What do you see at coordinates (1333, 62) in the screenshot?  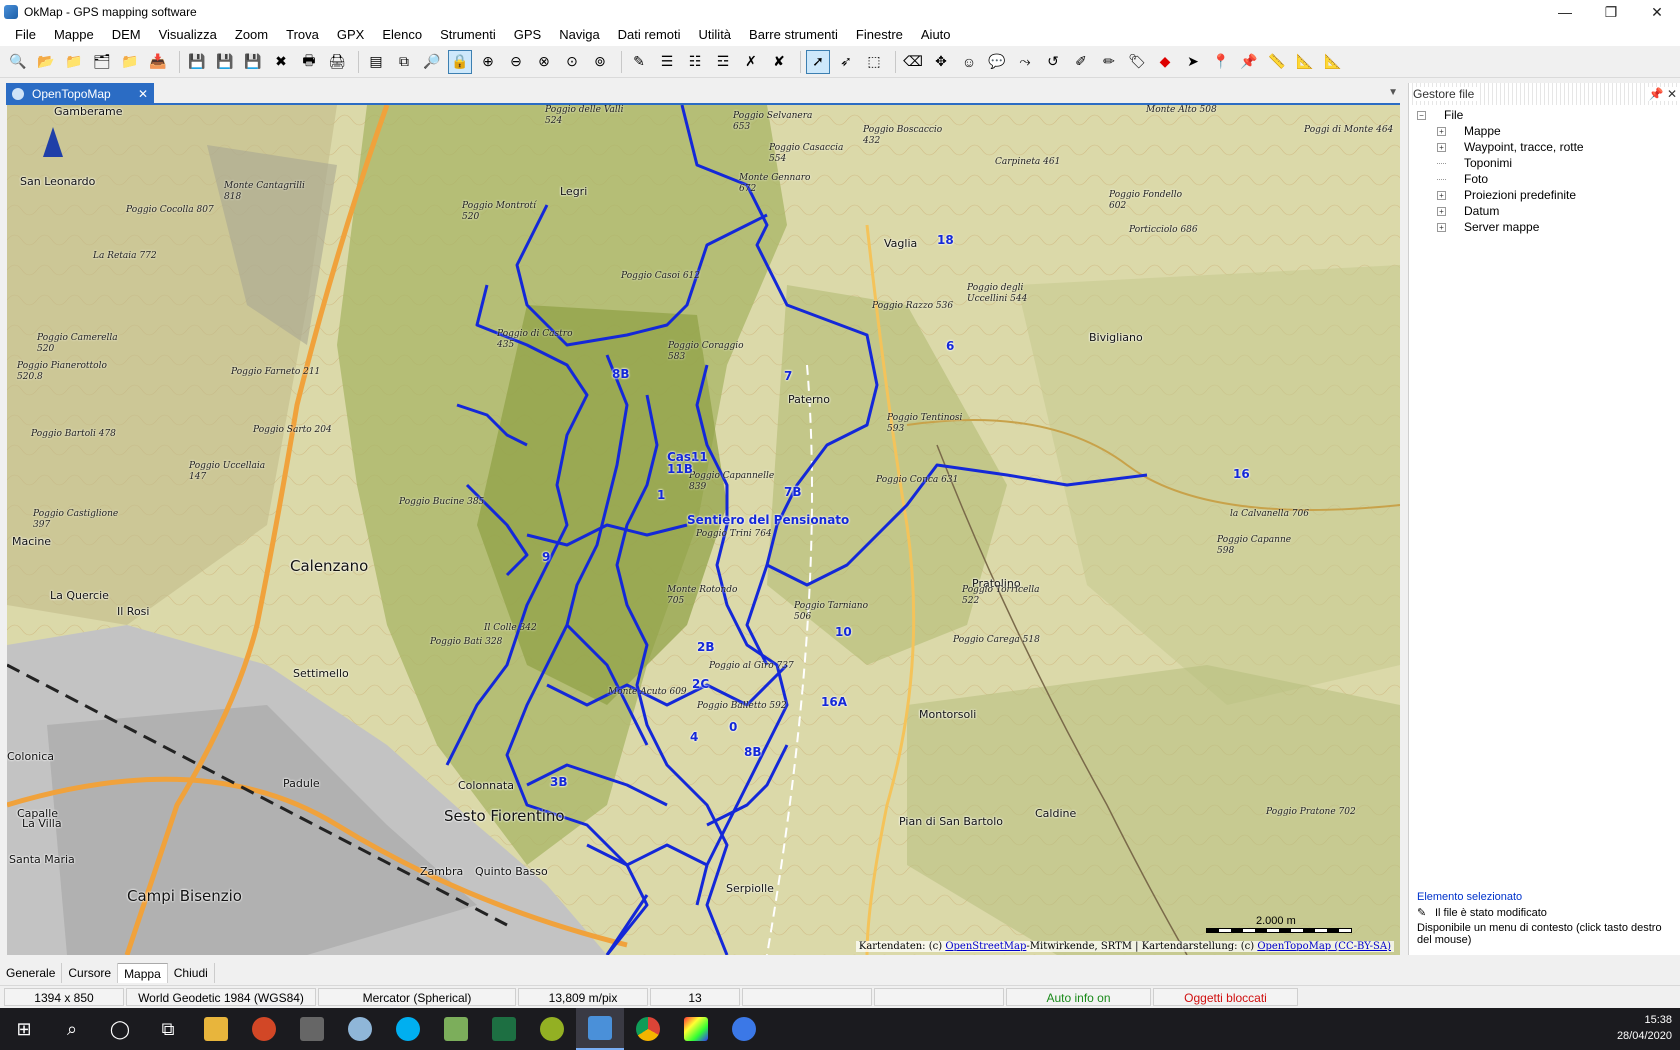 I see `measure-area-icon: 📐` at bounding box center [1333, 62].